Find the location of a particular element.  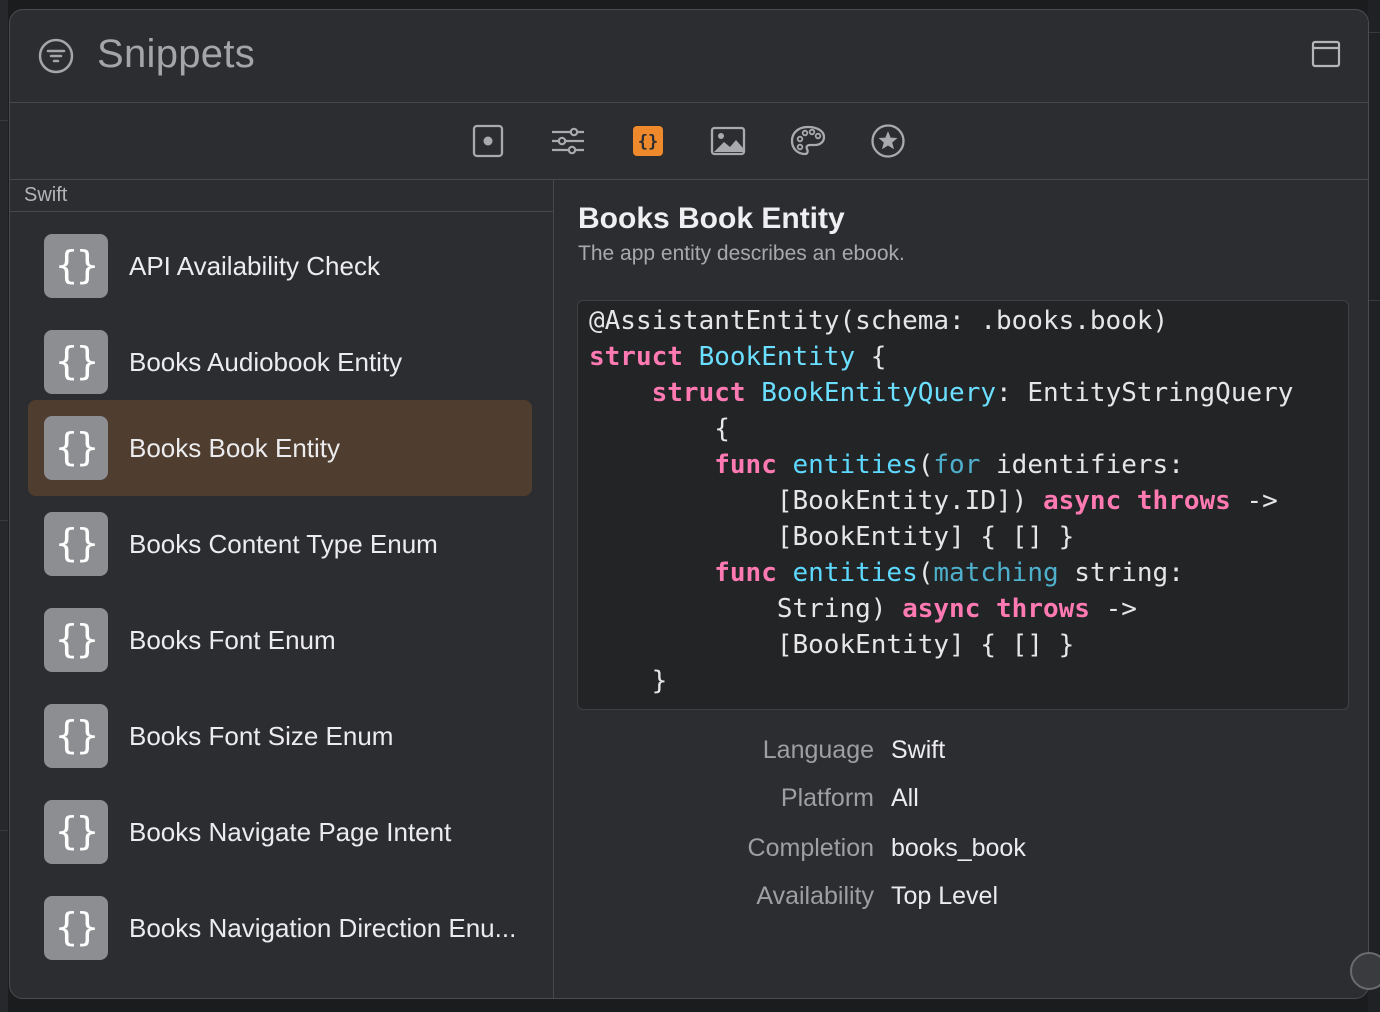

list-item-selected: {} Books Book Entity is located at coordinates (280, 448).